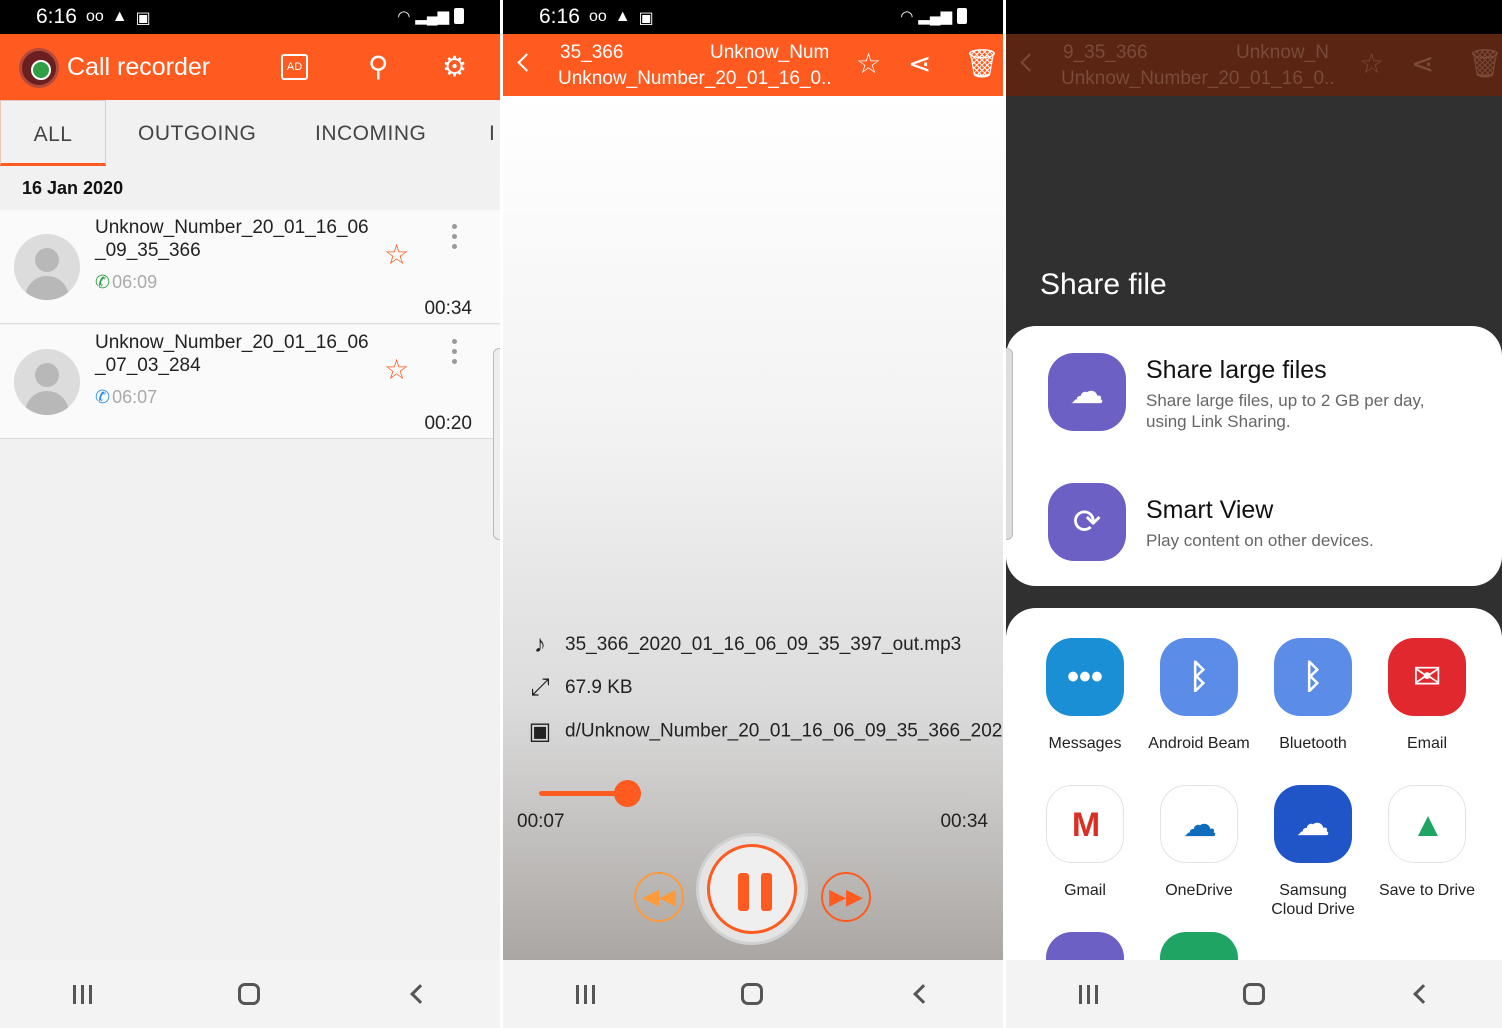  I want to click on recording-title: Unknow_Number_20_01_16_0.., so click(1198, 78).